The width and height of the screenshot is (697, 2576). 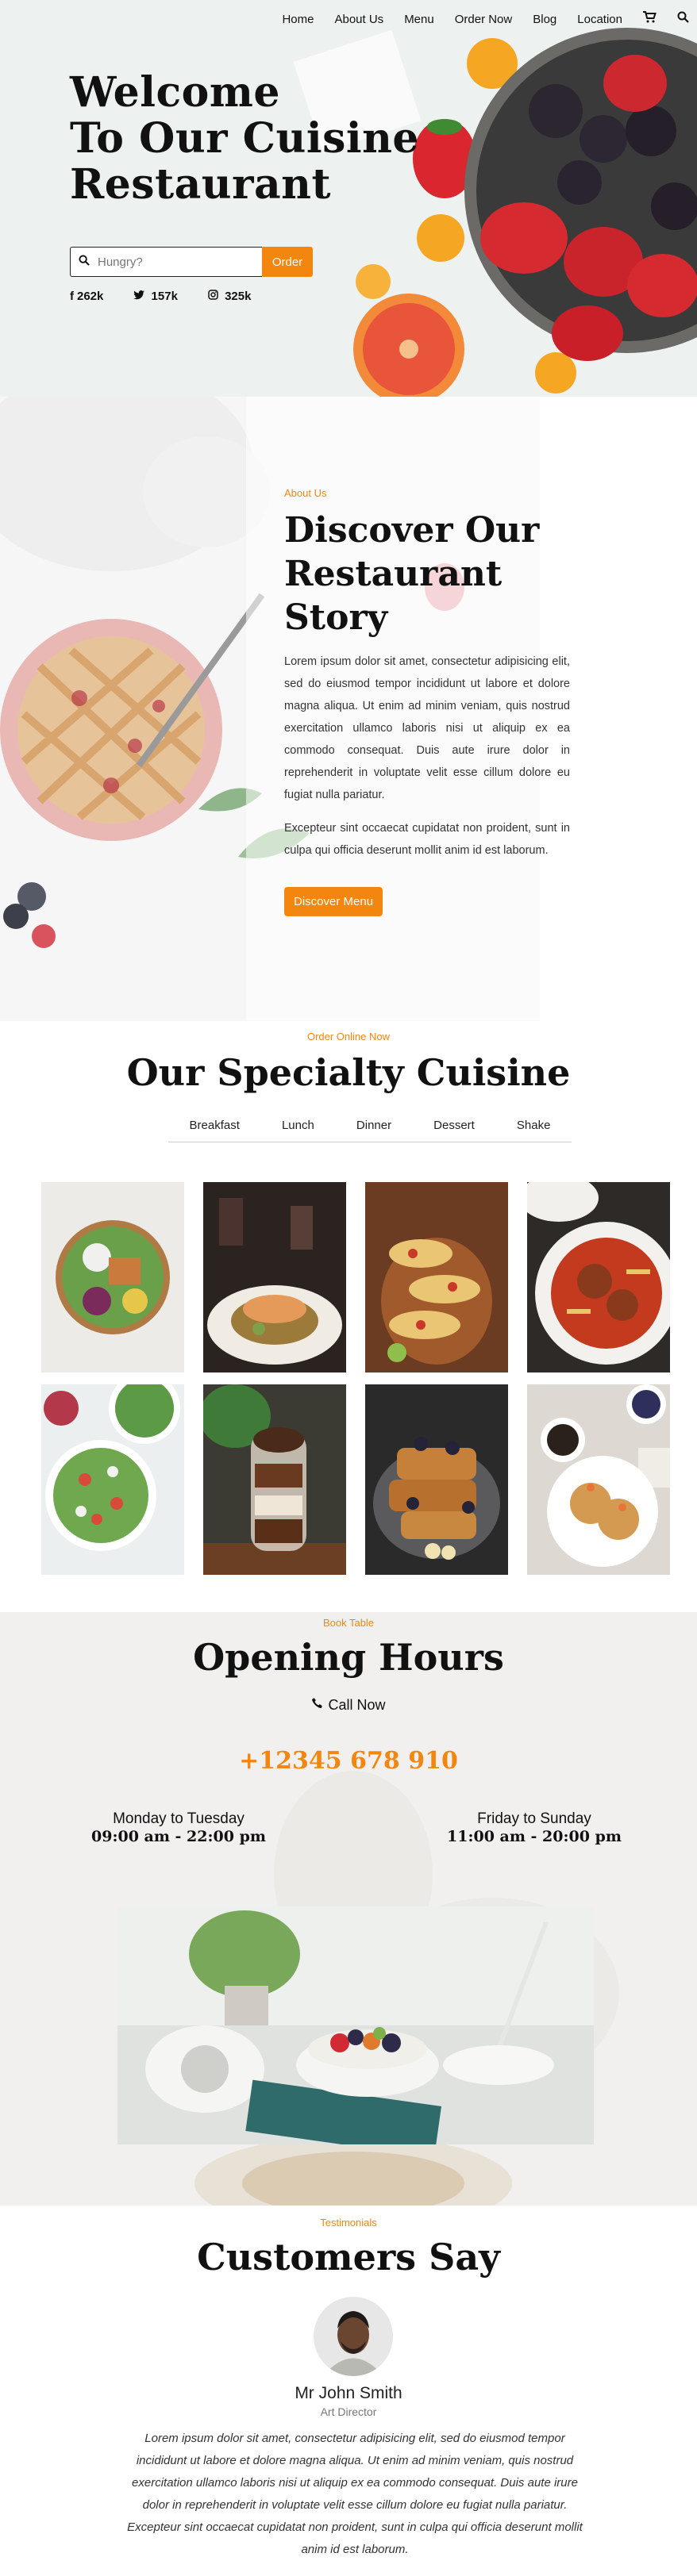 I want to click on hours-weekday: Monday to Tuesday 09:00 am - 22:00 pm, so click(x=179, y=1827).